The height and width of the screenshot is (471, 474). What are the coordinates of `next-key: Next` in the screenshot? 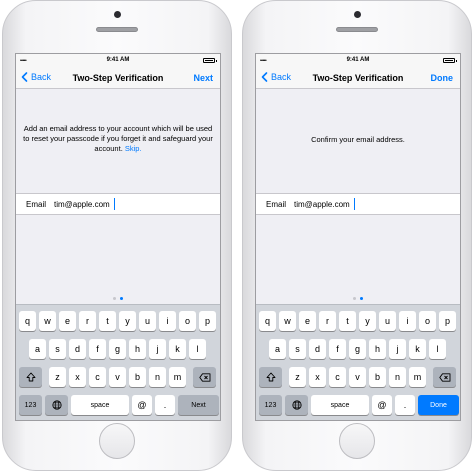 It's located at (198, 405).